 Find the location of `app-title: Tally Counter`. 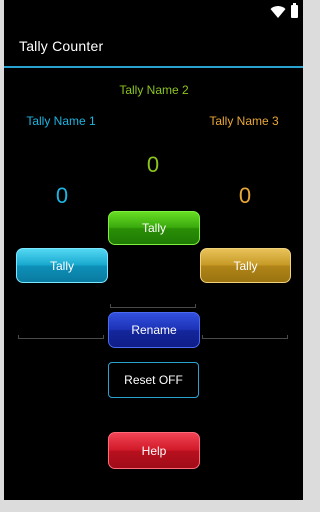

app-title: Tally Counter is located at coordinates (61, 46).